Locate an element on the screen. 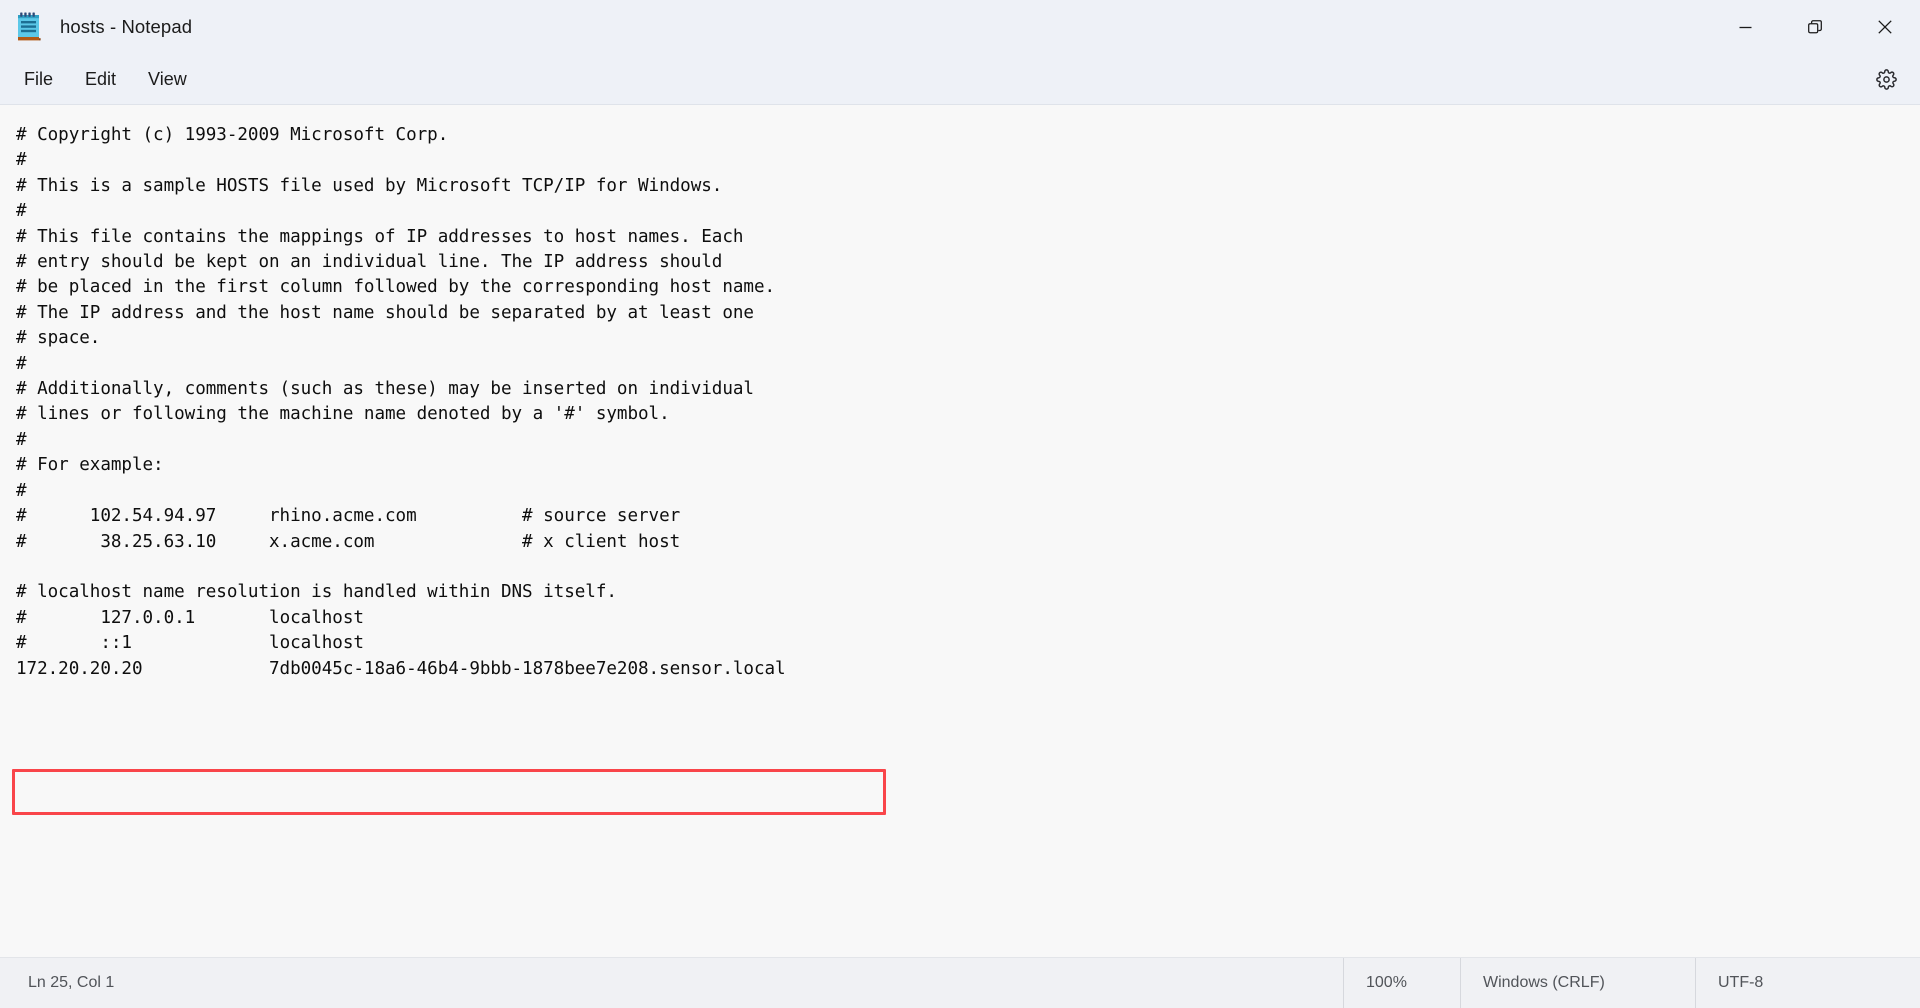 This screenshot has height=1008, width=1920. status-right-group: 100% Windows (CRLF) UTF-8 is located at coordinates (1631, 983).